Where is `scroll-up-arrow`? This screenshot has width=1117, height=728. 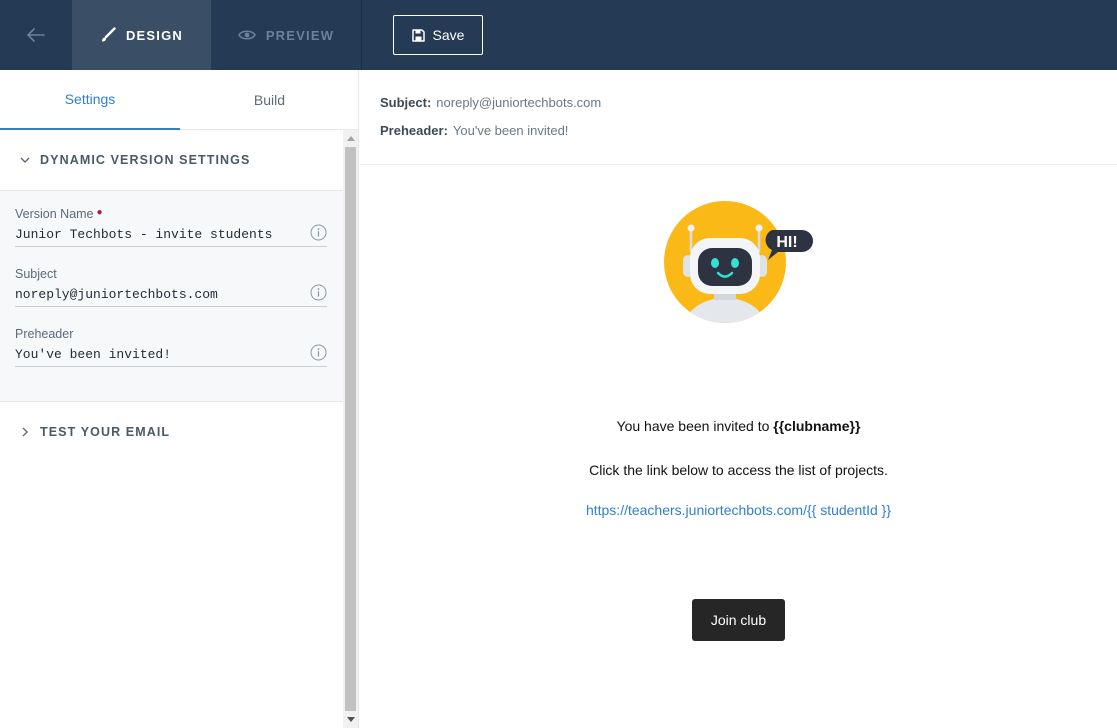 scroll-up-arrow is located at coordinates (350, 138).